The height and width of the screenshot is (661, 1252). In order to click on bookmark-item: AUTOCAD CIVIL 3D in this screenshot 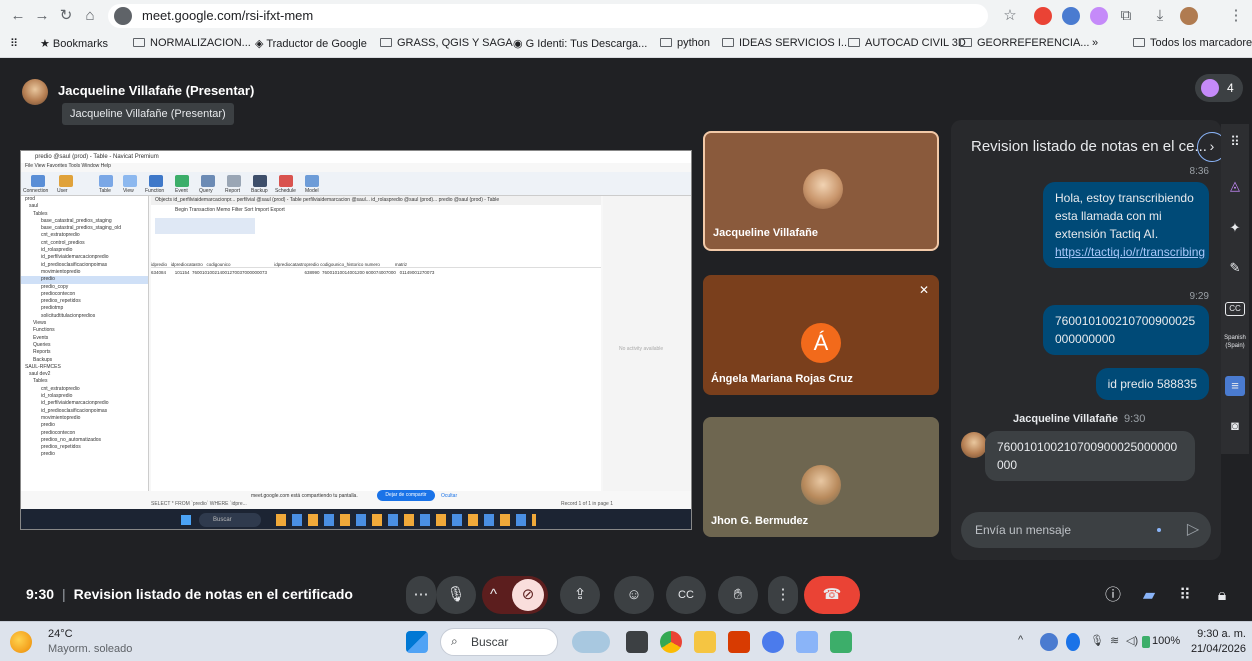, I will do `click(907, 43)`.